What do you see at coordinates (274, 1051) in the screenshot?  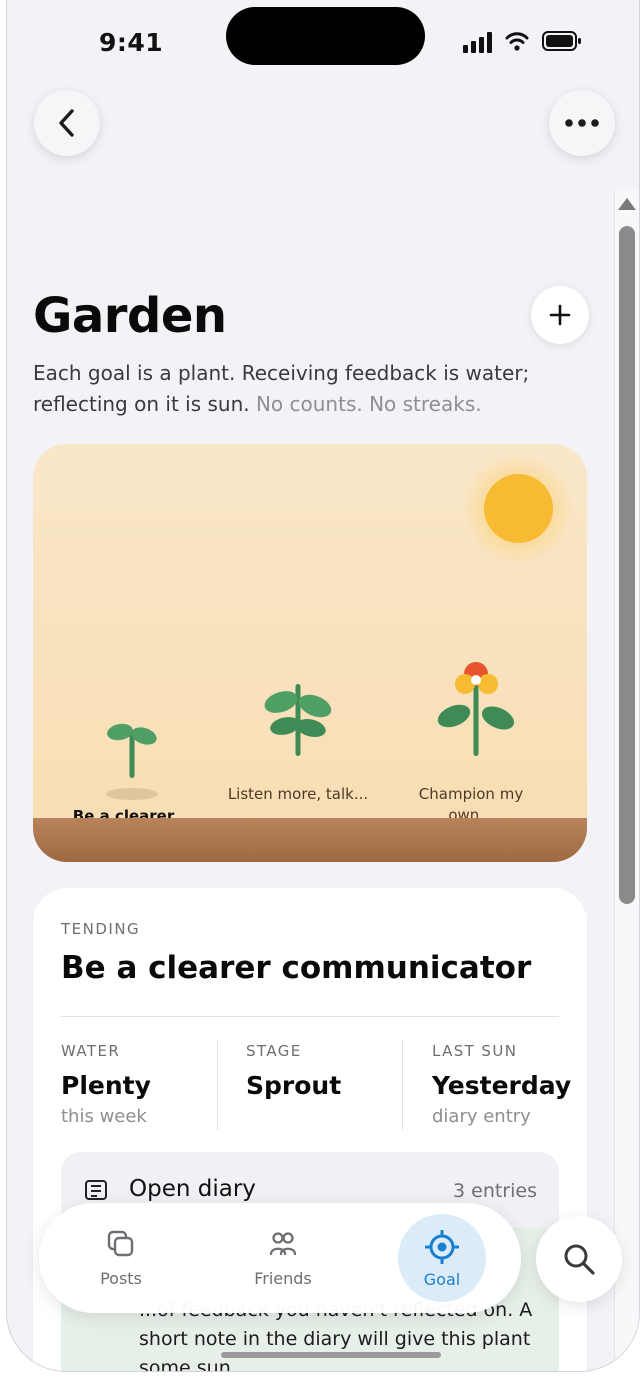 I see `stat-label: STAGE` at bounding box center [274, 1051].